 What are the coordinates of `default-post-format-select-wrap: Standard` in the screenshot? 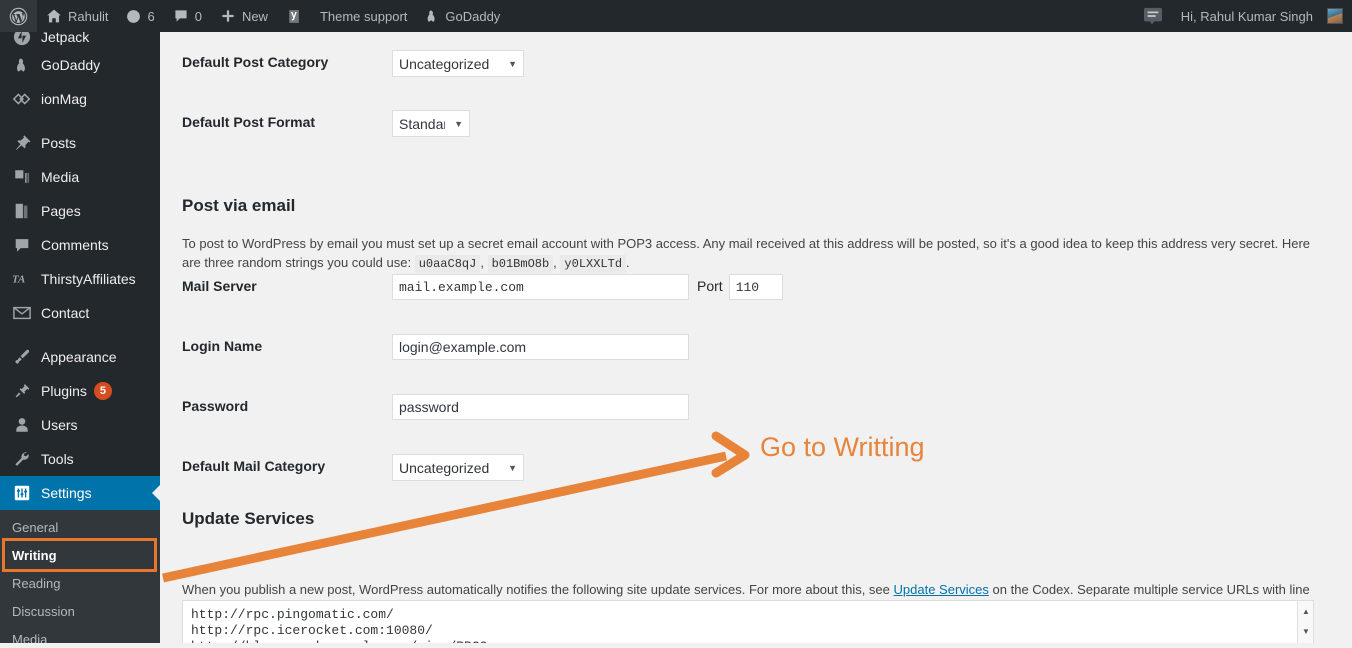 It's located at (431, 123).